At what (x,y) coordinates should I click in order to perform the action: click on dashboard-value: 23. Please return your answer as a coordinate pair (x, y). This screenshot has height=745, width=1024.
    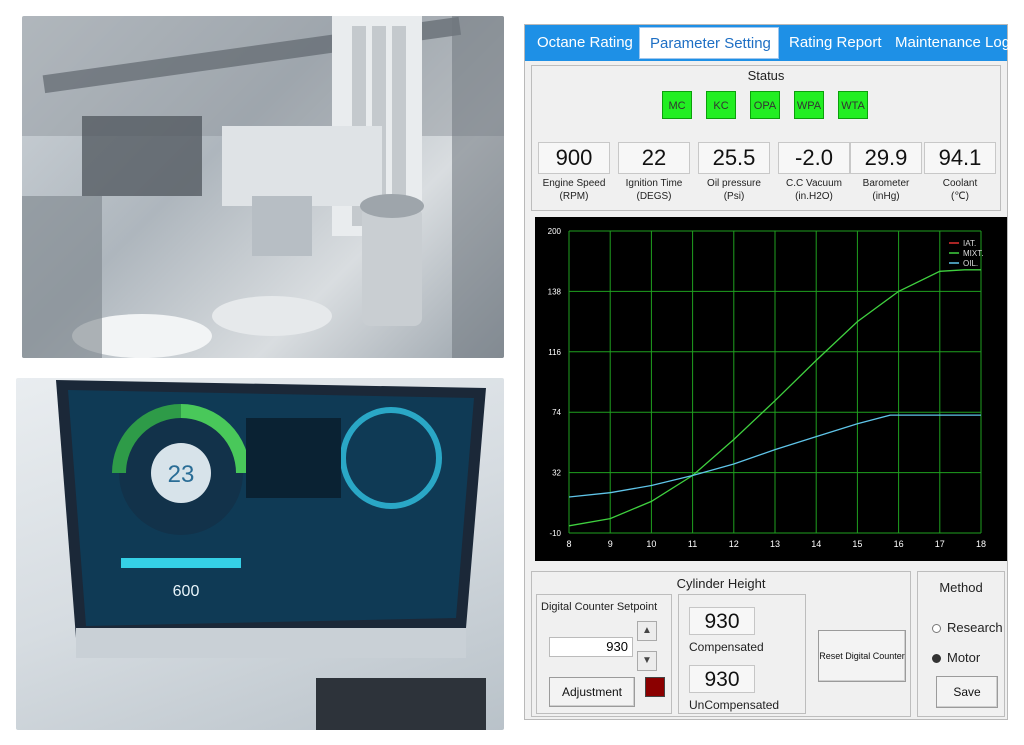
    Looking at the image, I should click on (181, 474).